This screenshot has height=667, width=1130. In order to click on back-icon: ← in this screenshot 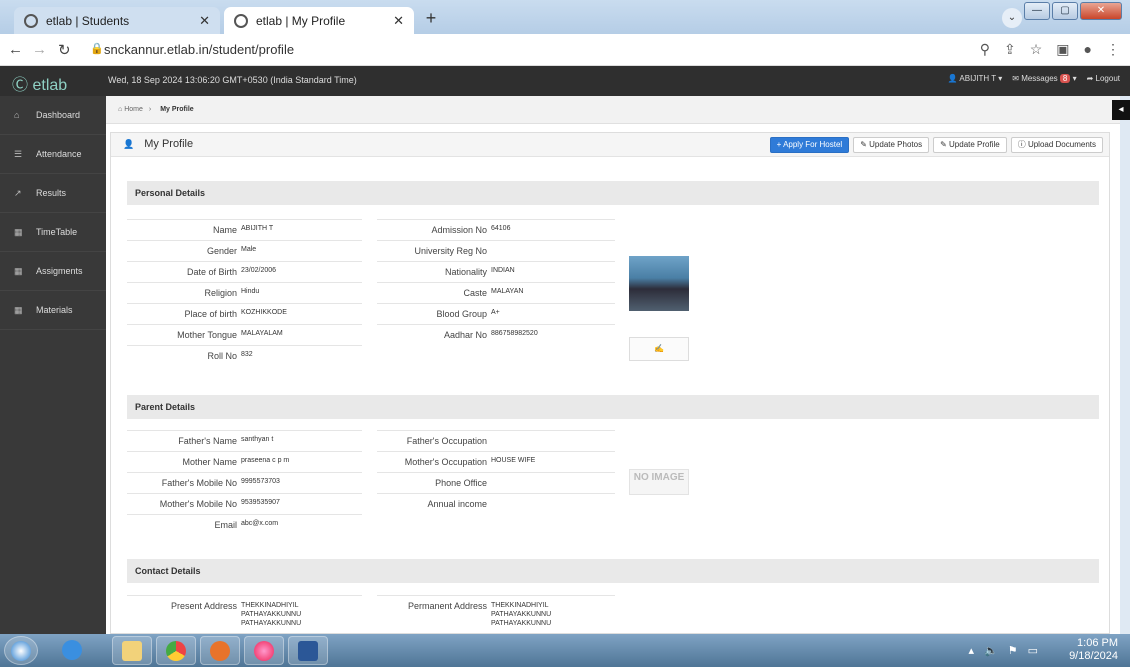, I will do `click(15, 49)`.